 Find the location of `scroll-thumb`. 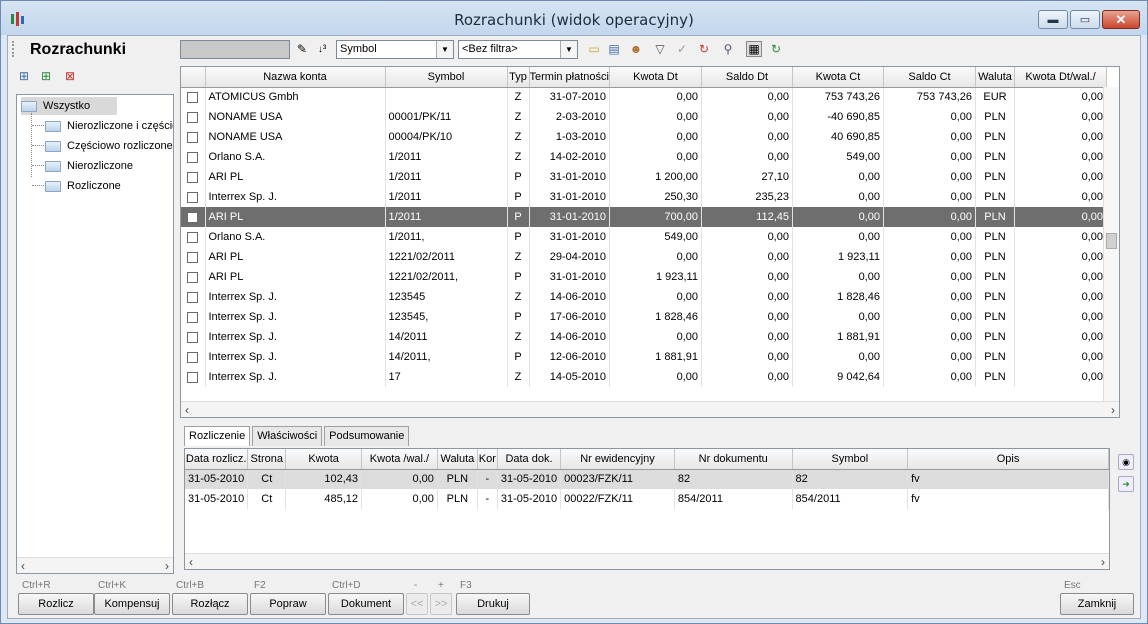

scroll-thumb is located at coordinates (1111, 241).